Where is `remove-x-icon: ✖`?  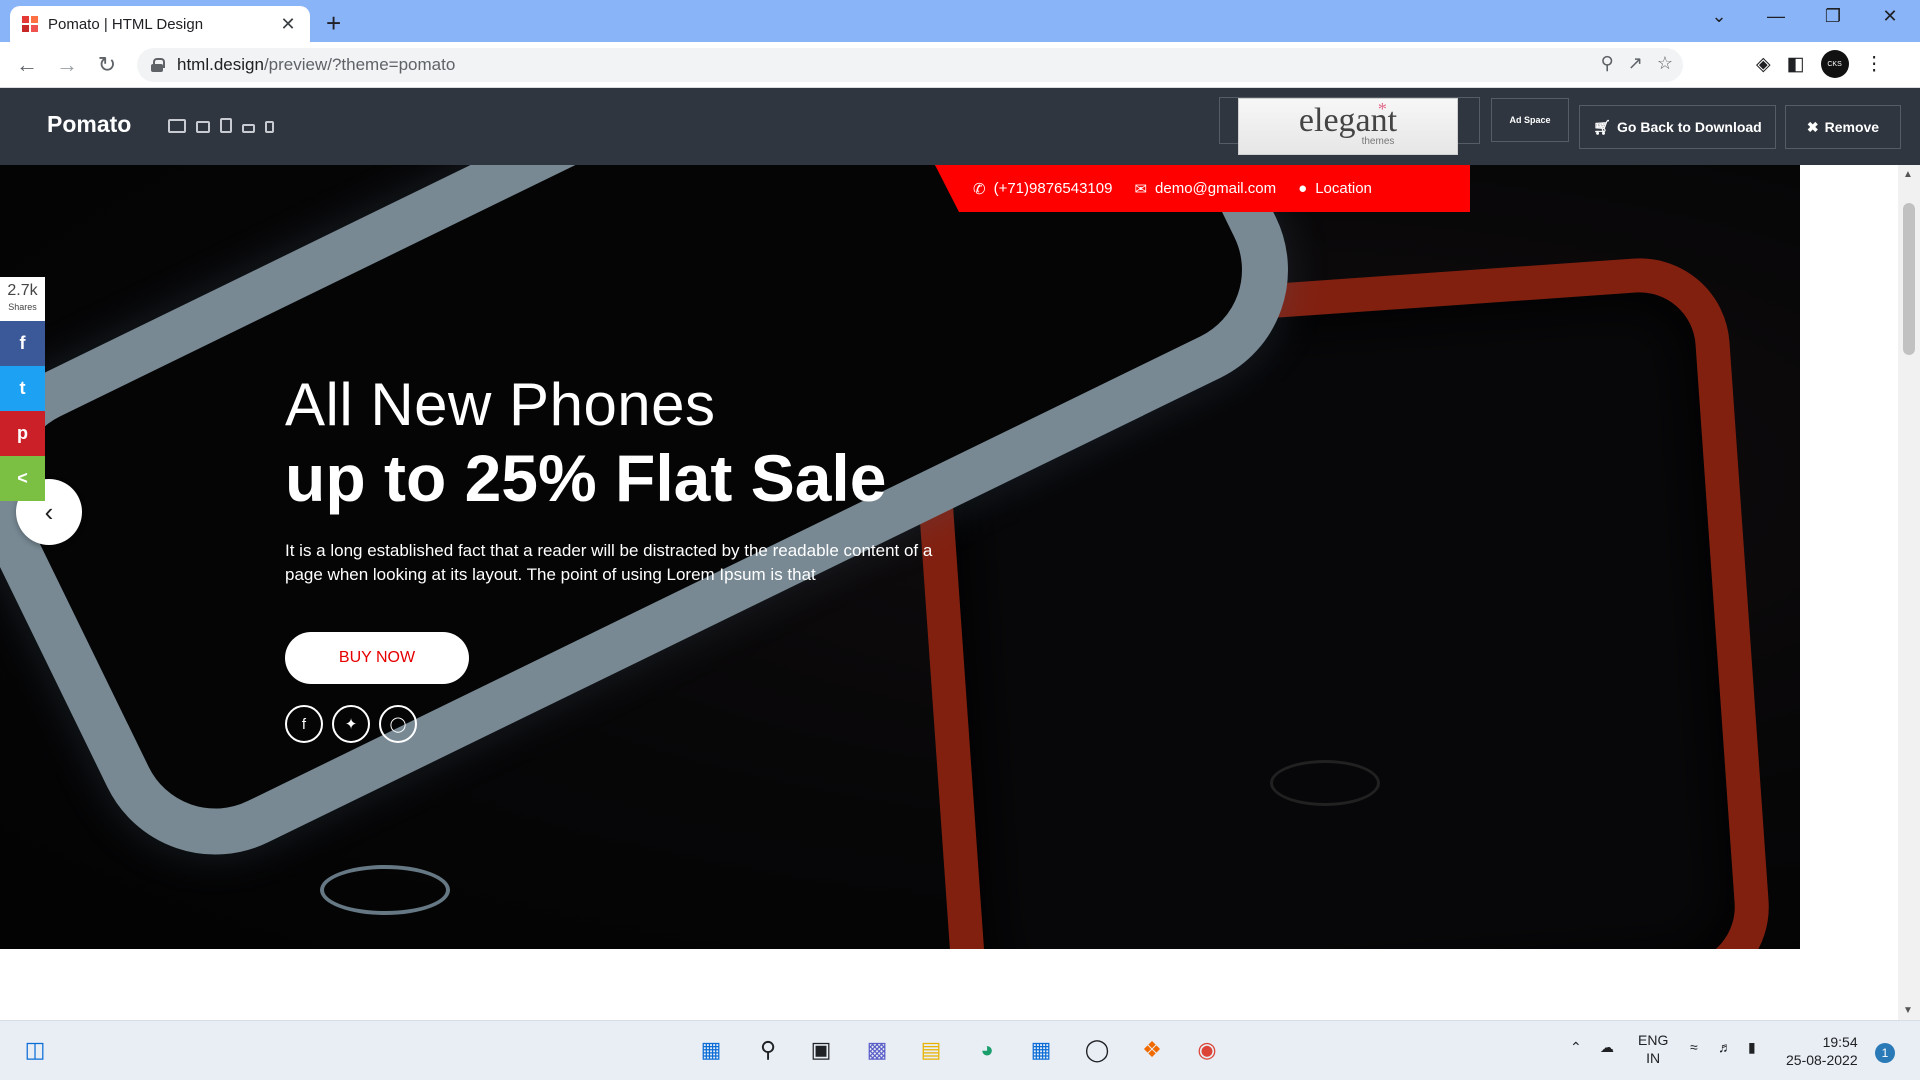
remove-x-icon: ✖ is located at coordinates (1812, 126).